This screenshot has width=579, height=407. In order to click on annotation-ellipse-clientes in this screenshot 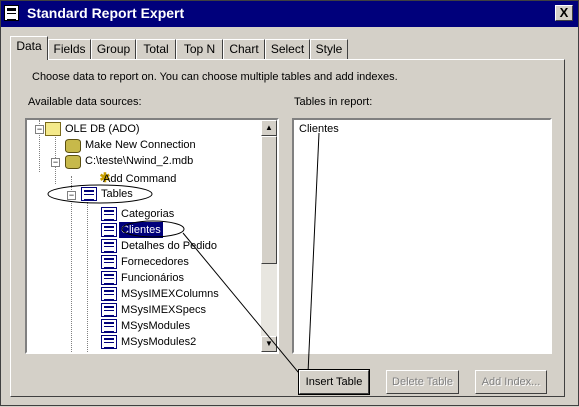, I will do `click(153, 229)`.